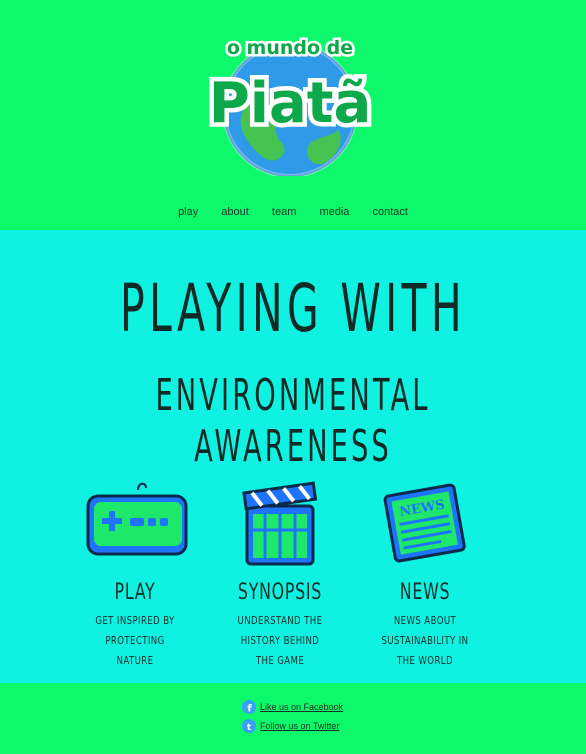 This screenshot has width=586, height=754. What do you see at coordinates (300, 726) in the screenshot?
I see `twitter-label: Follow us on Twitter` at bounding box center [300, 726].